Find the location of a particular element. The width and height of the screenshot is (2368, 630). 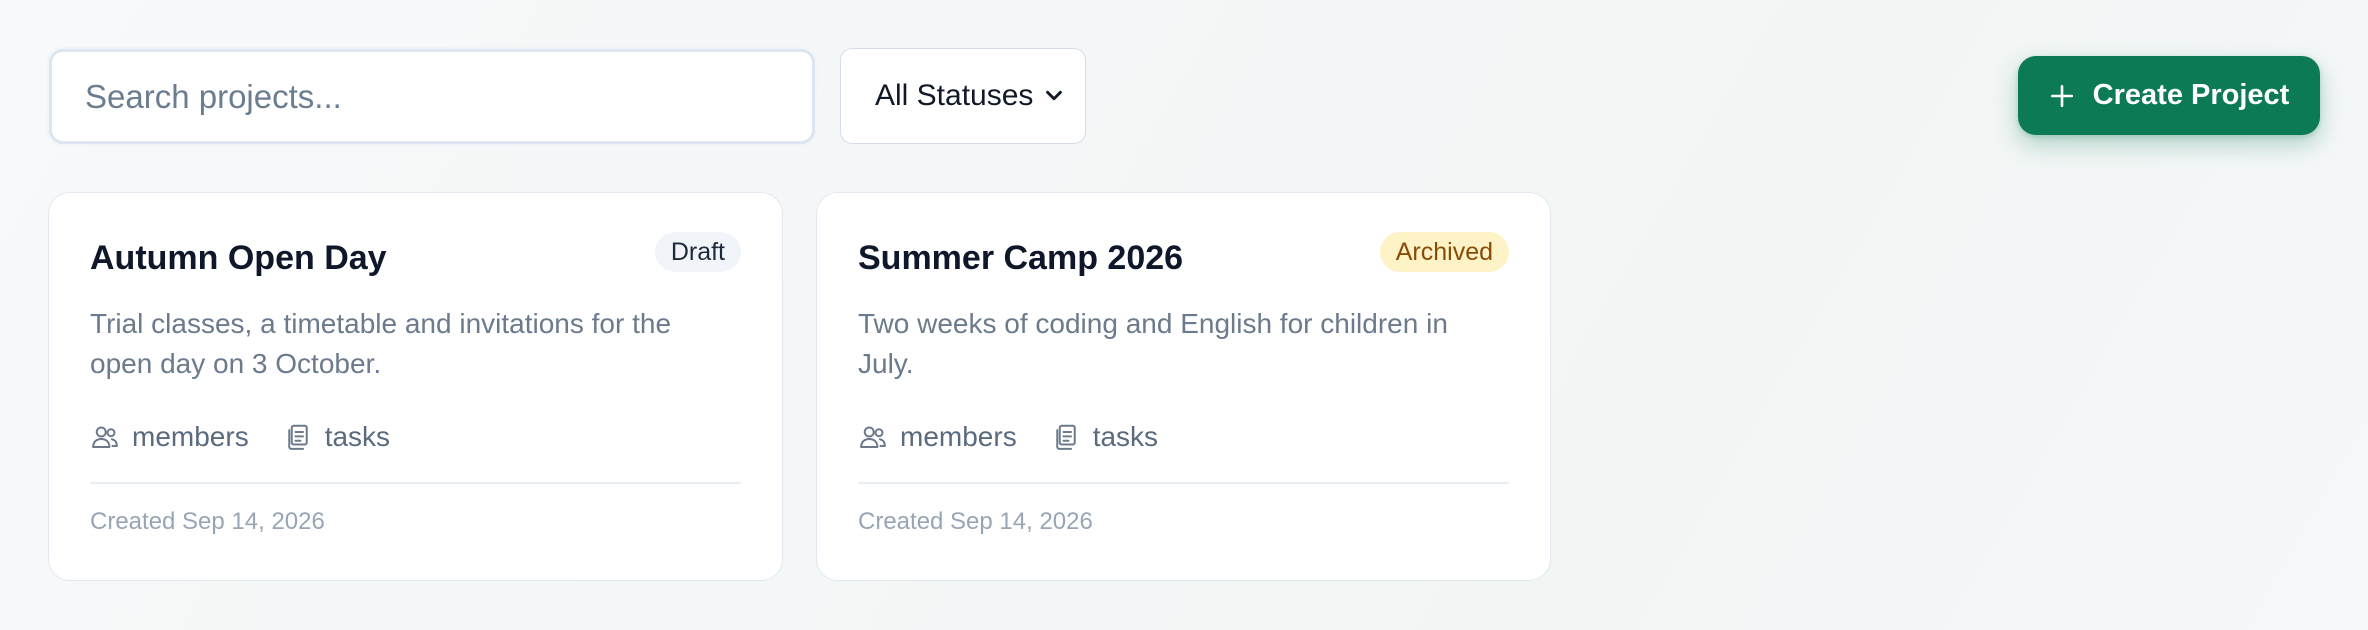

status-filter-select: All Statuses is located at coordinates (963, 96).